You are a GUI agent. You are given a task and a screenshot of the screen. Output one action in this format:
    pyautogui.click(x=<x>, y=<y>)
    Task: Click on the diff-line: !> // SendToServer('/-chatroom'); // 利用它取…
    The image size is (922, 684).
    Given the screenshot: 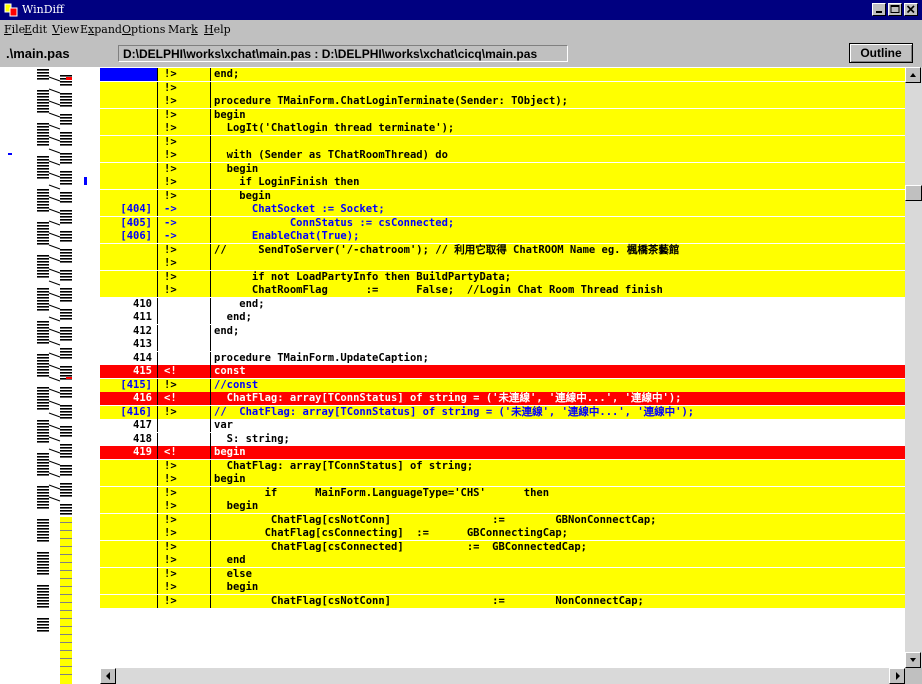 What is the action you would take?
    pyautogui.click(x=502, y=250)
    